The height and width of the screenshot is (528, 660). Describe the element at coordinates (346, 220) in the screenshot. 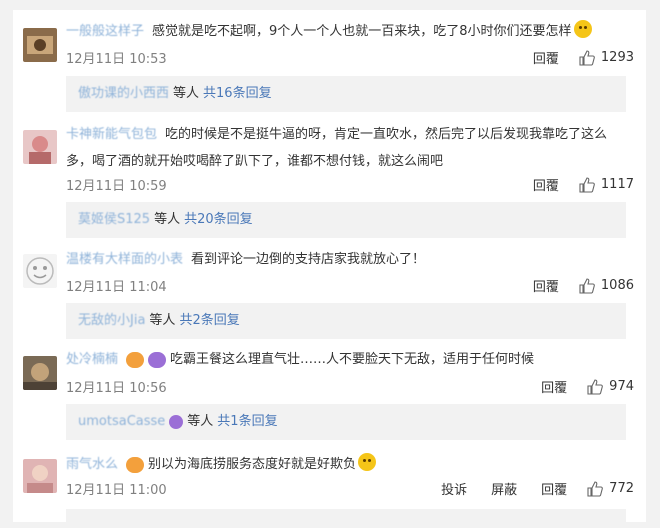

I see `reply-summary: 莫姬侯S125 等人 共20条回复` at that location.